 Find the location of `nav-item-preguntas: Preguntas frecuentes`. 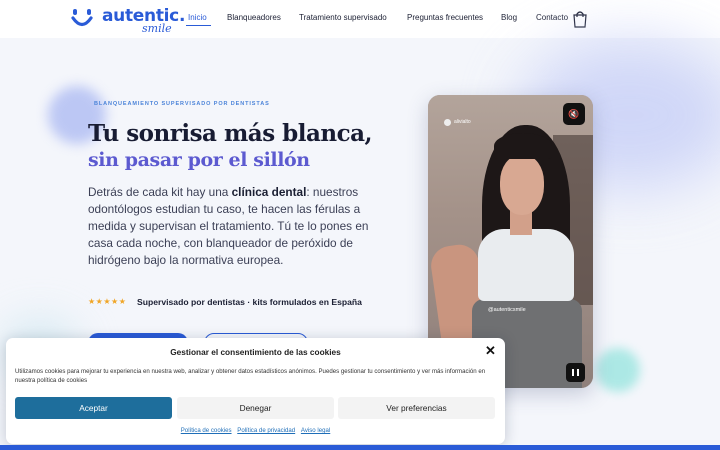

nav-item-preguntas: Preguntas frecuentes is located at coordinates (445, 17).